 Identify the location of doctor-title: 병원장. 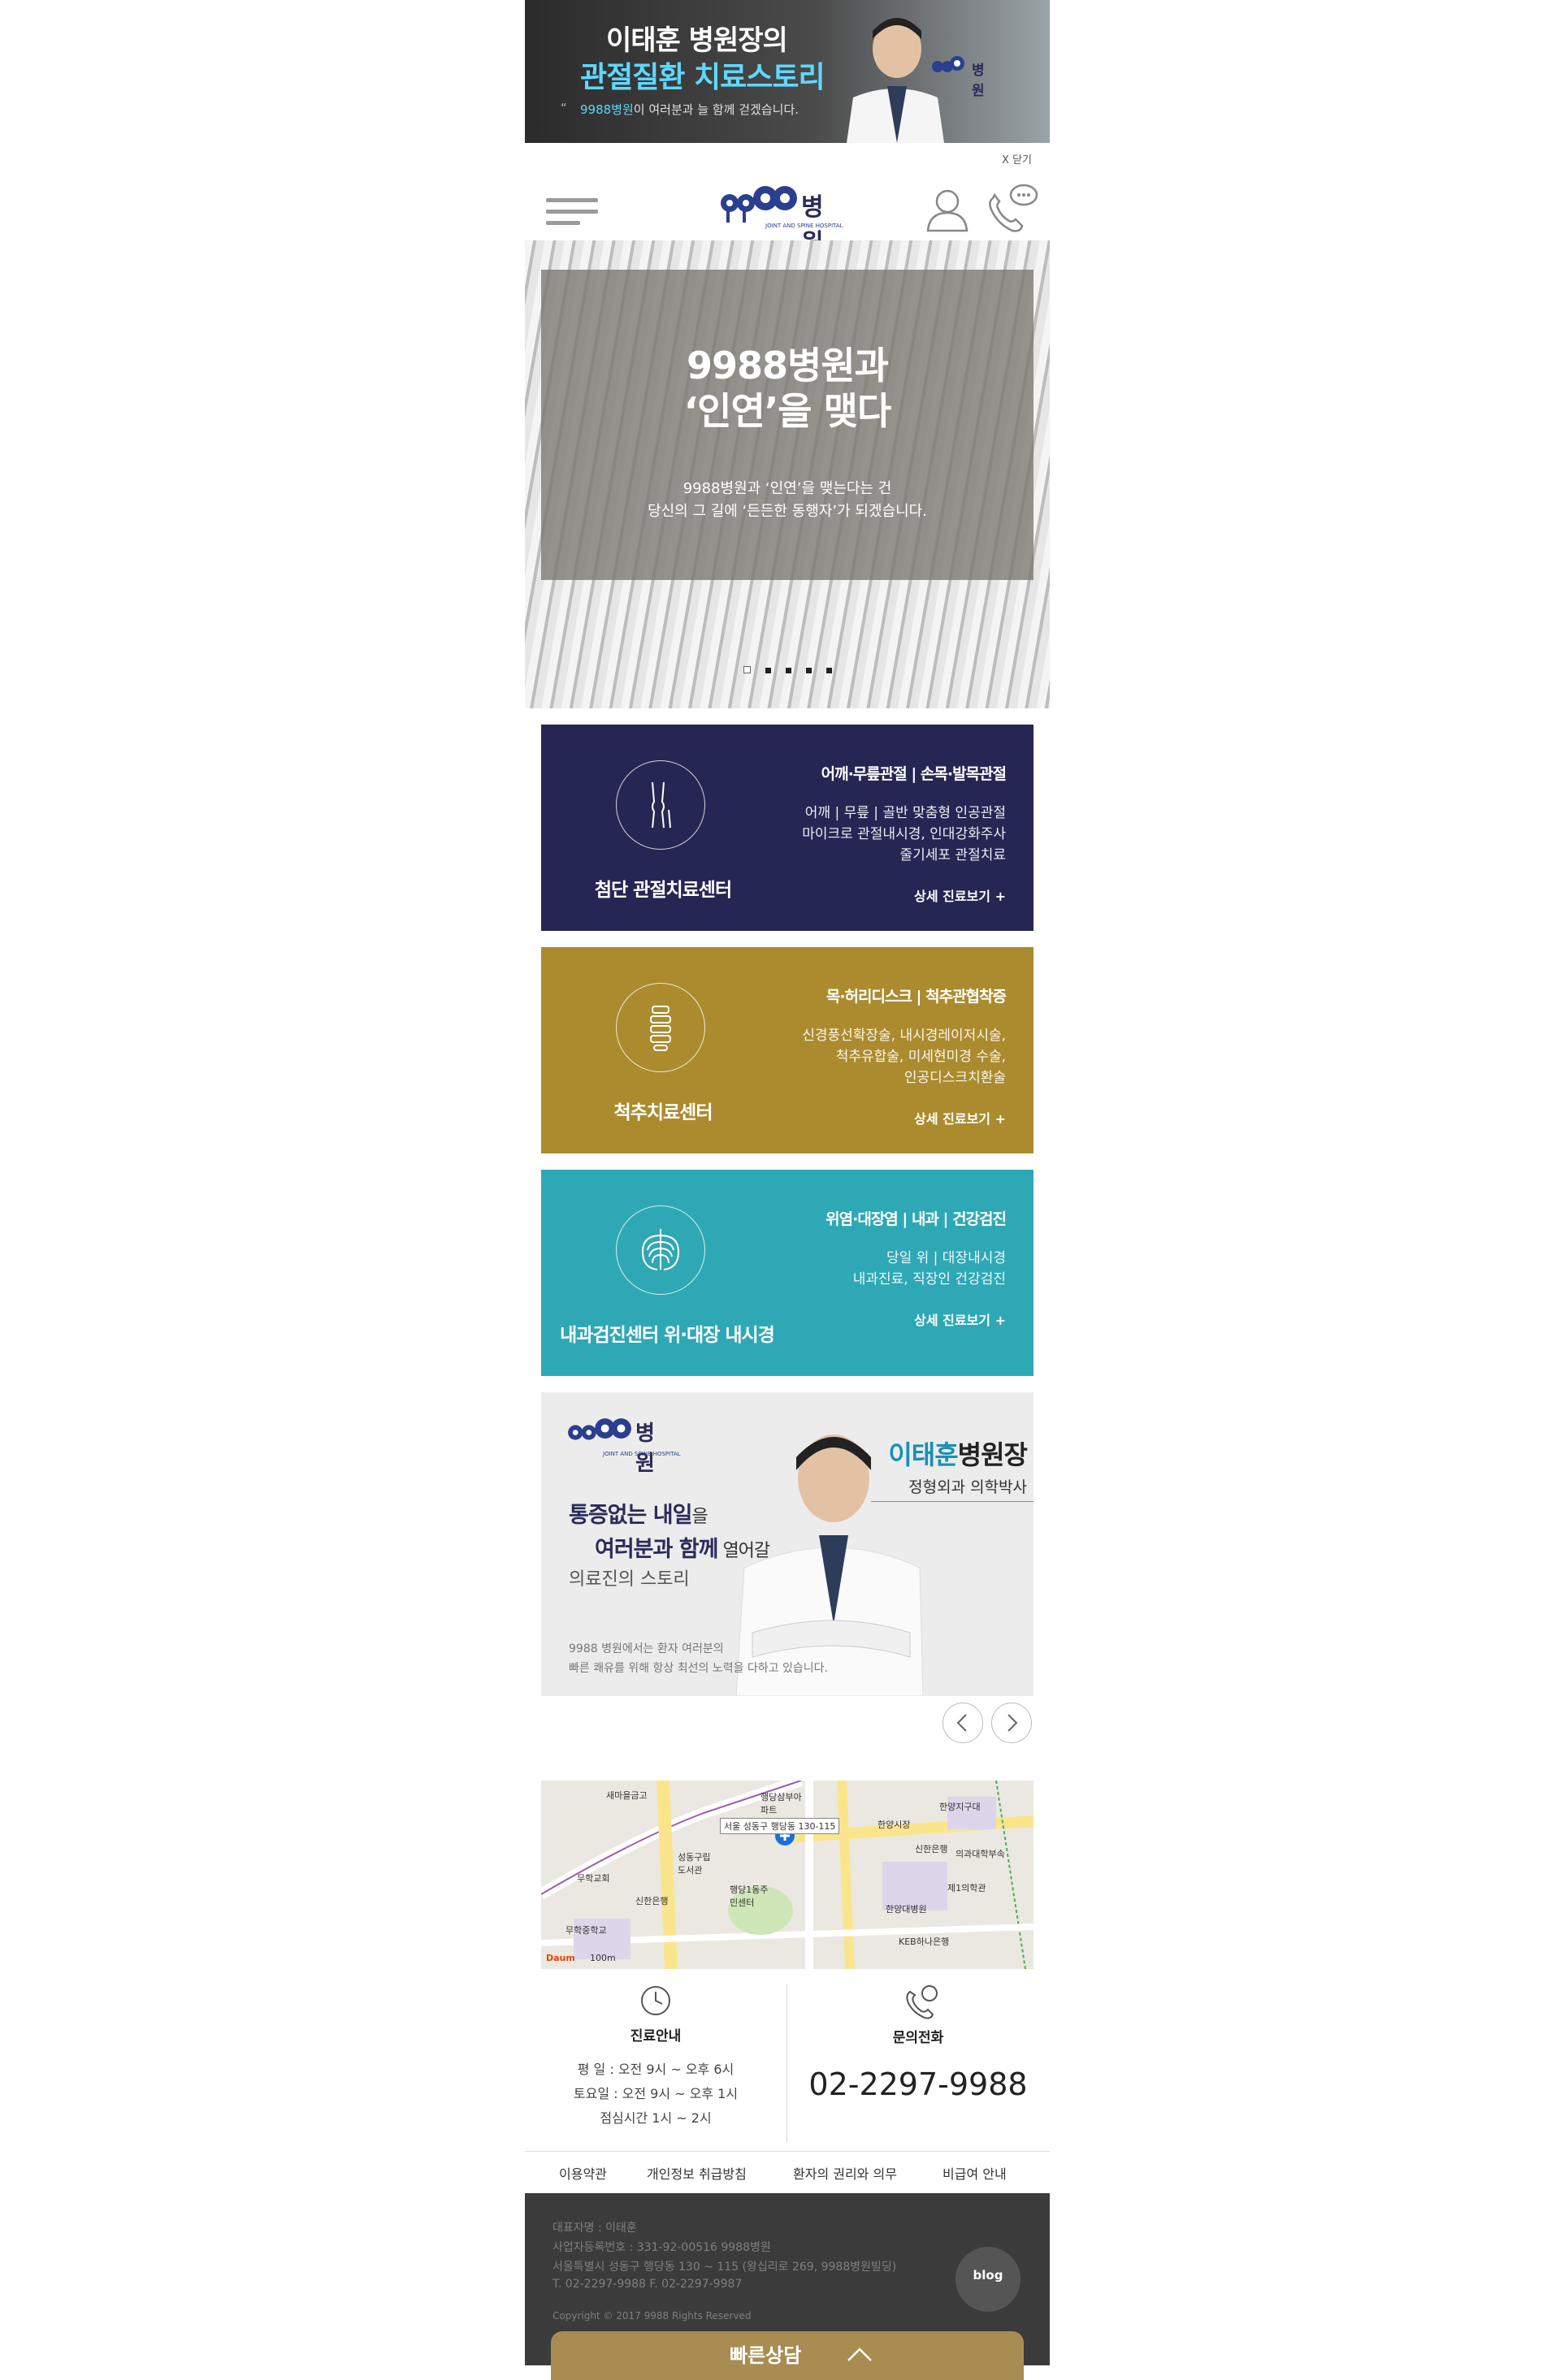
(993, 1454).